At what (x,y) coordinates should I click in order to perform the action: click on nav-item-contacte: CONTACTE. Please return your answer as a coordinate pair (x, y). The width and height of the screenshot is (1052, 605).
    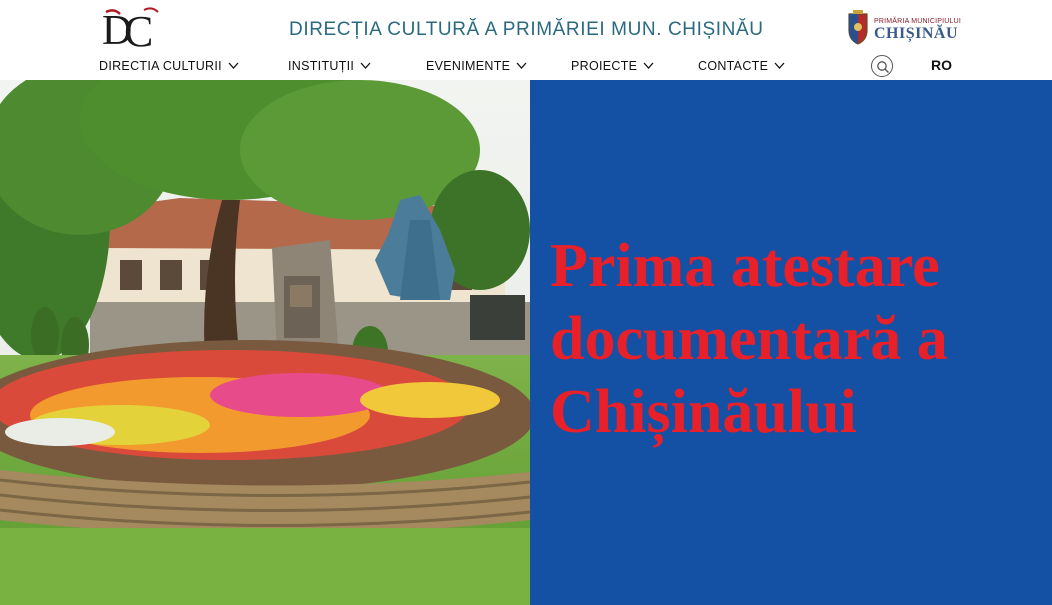
    Looking at the image, I should click on (741, 66).